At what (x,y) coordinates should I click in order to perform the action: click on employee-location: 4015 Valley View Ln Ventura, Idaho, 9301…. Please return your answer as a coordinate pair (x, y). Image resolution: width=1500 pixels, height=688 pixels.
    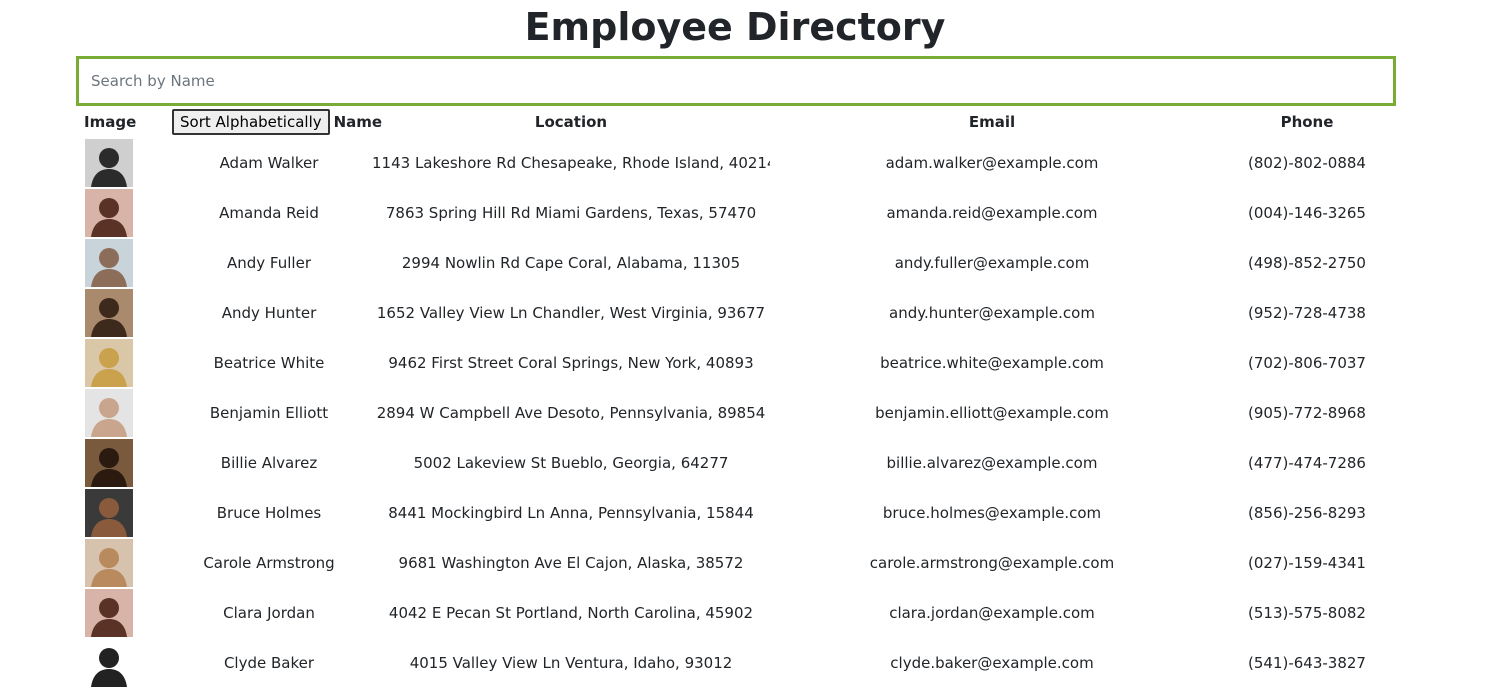
    Looking at the image, I should click on (571, 663).